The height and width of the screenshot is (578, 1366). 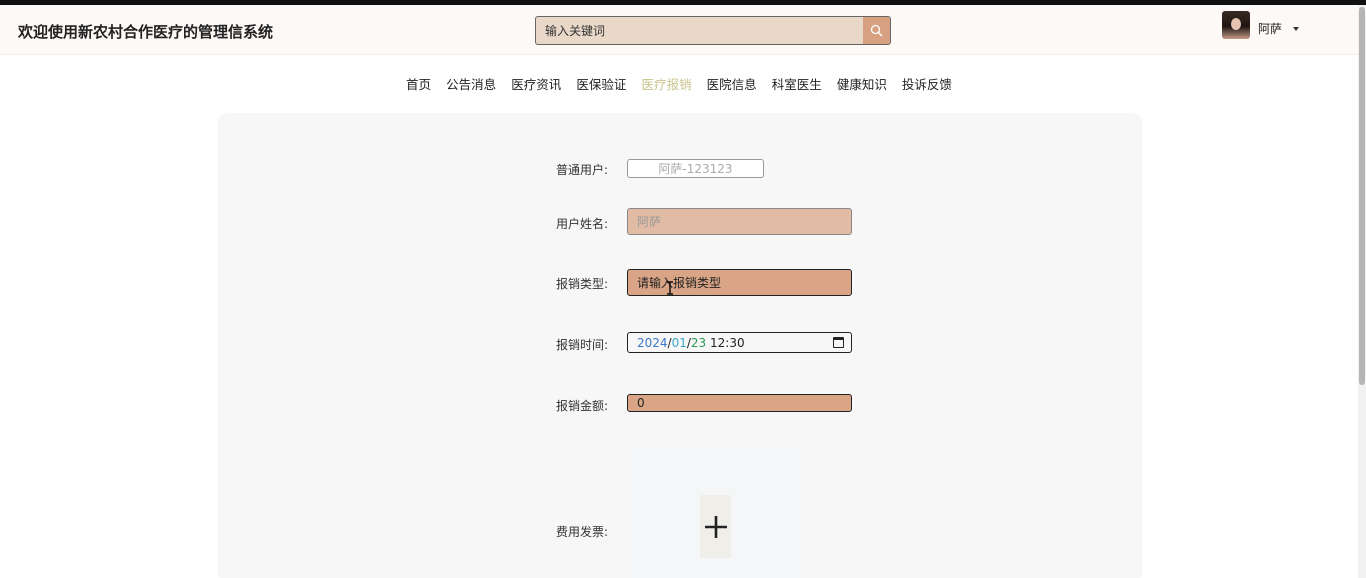 I want to click on reimbursement-type-input, so click(x=739, y=282).